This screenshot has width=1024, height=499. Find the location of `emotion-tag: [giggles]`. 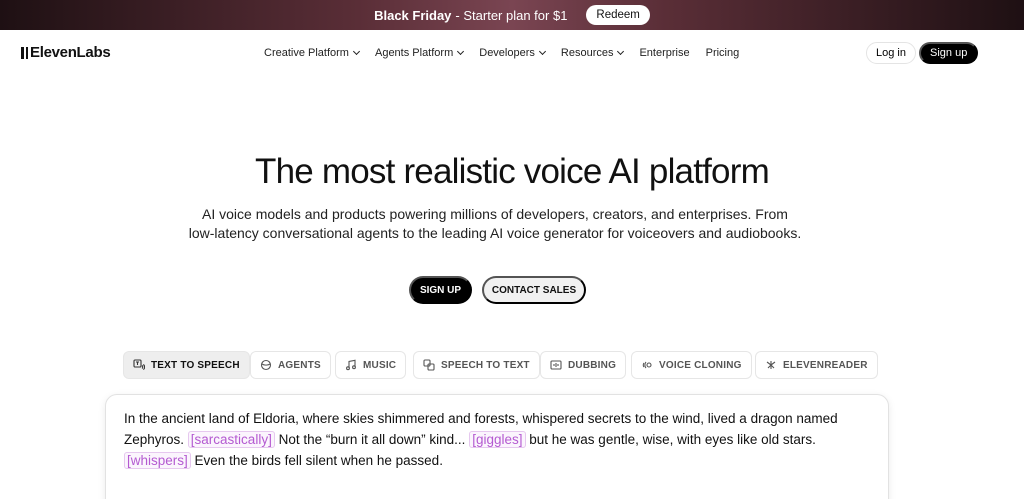

emotion-tag: [giggles] is located at coordinates (497, 439).